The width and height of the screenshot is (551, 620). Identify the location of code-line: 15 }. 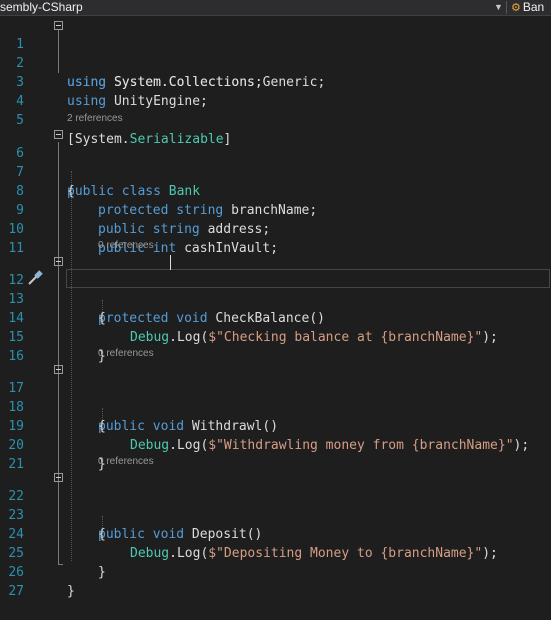
(275, 336).